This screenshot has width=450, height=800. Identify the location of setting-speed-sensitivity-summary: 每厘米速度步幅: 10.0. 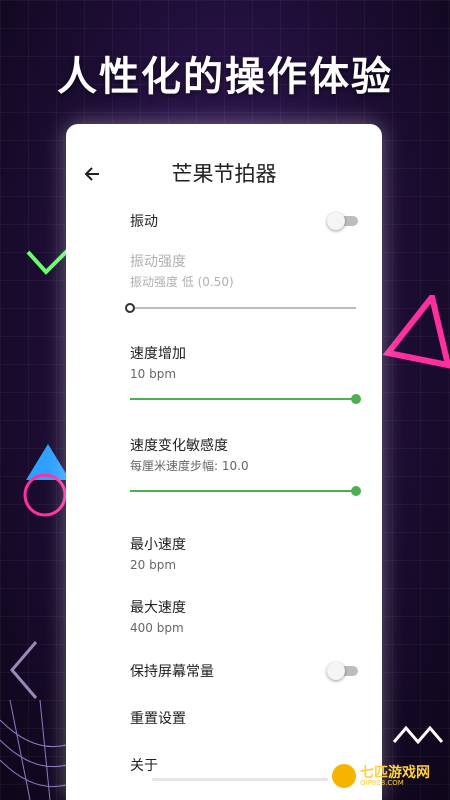
(189, 466).